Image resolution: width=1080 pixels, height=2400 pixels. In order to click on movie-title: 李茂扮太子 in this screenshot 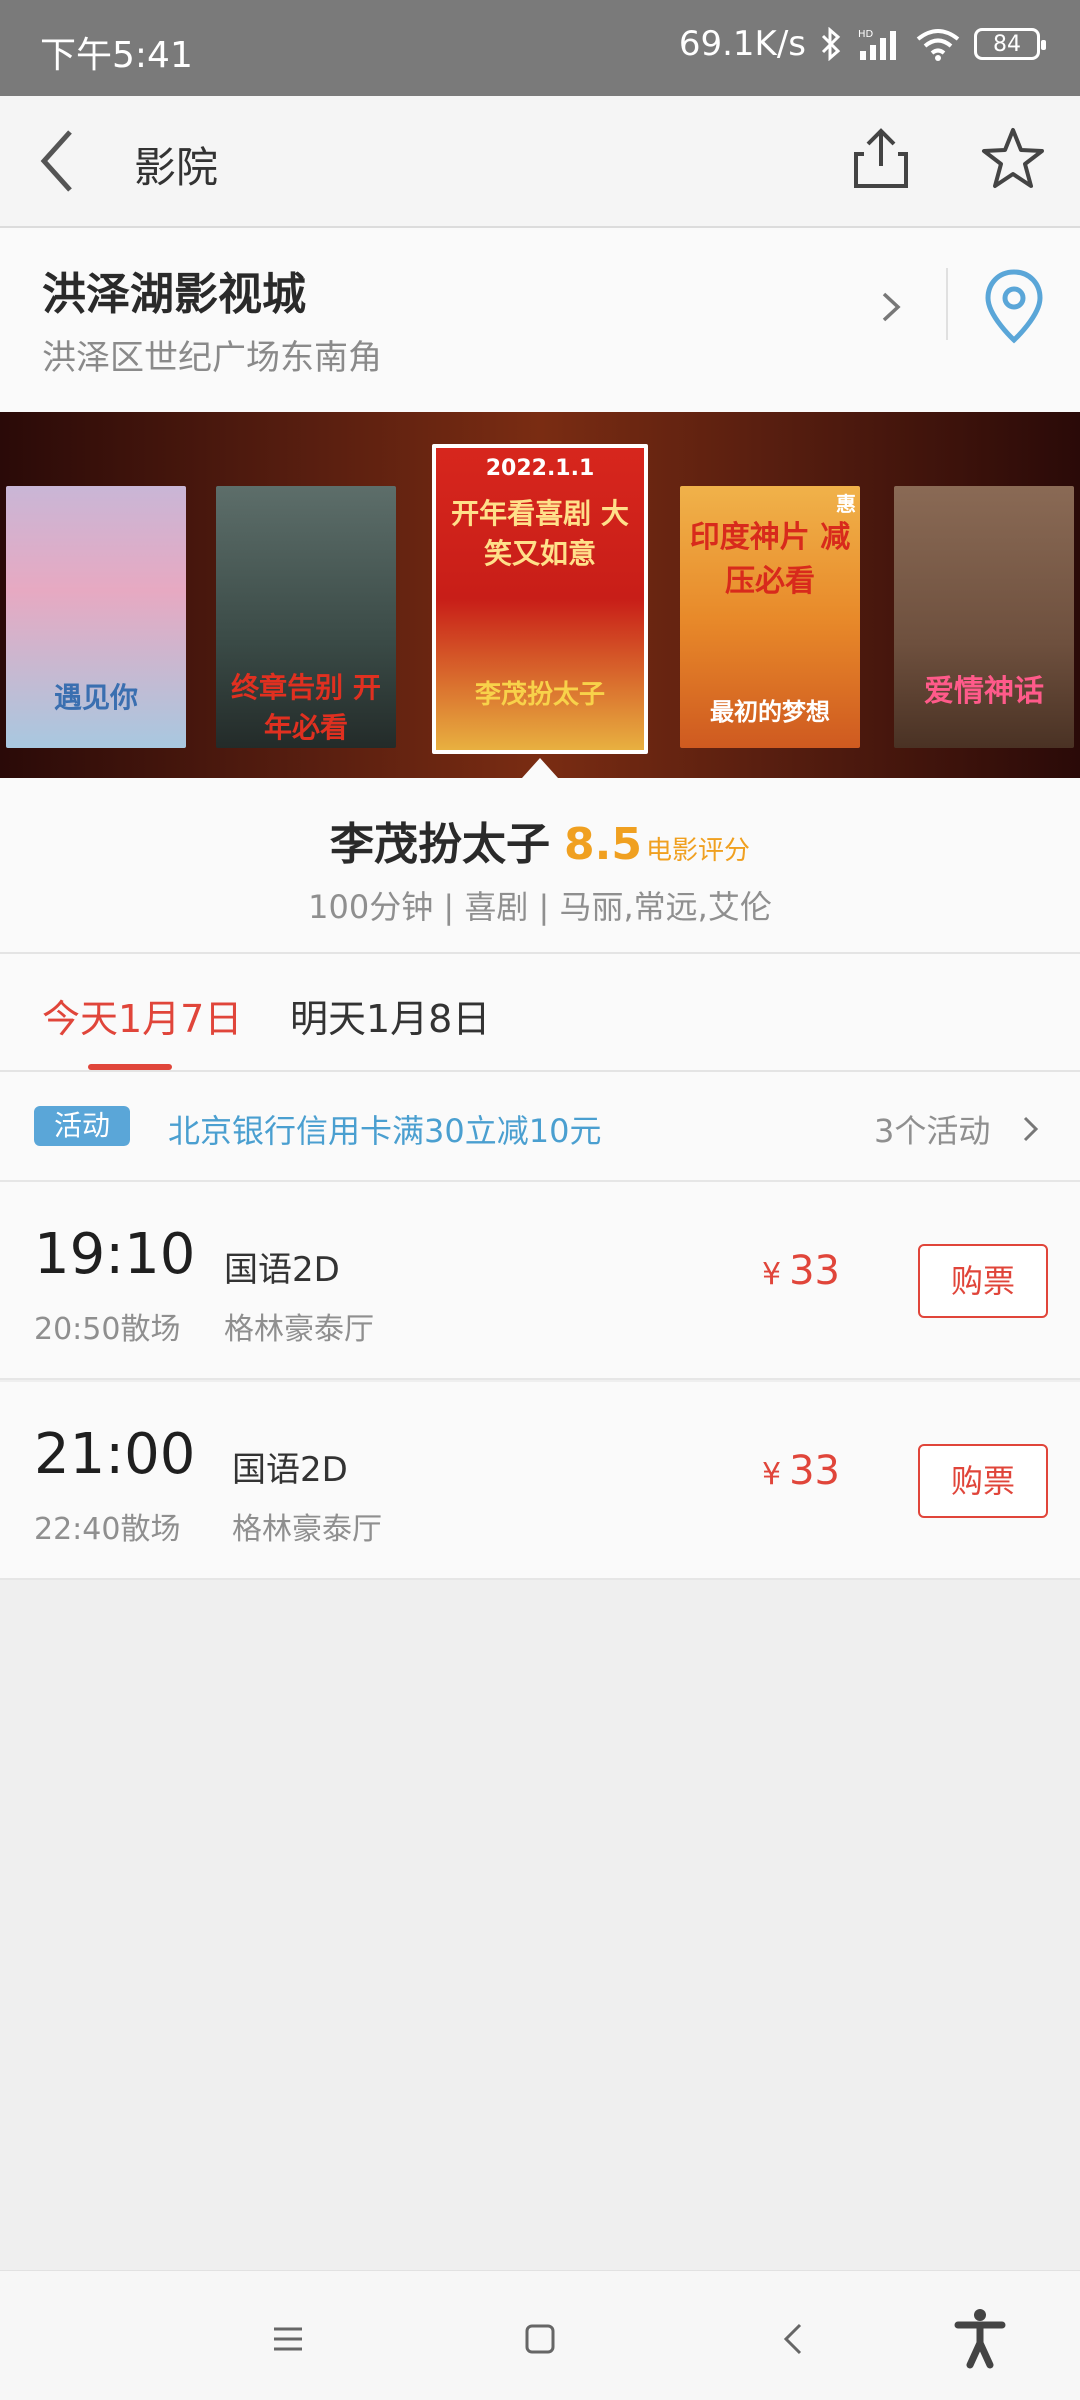, I will do `click(440, 844)`.